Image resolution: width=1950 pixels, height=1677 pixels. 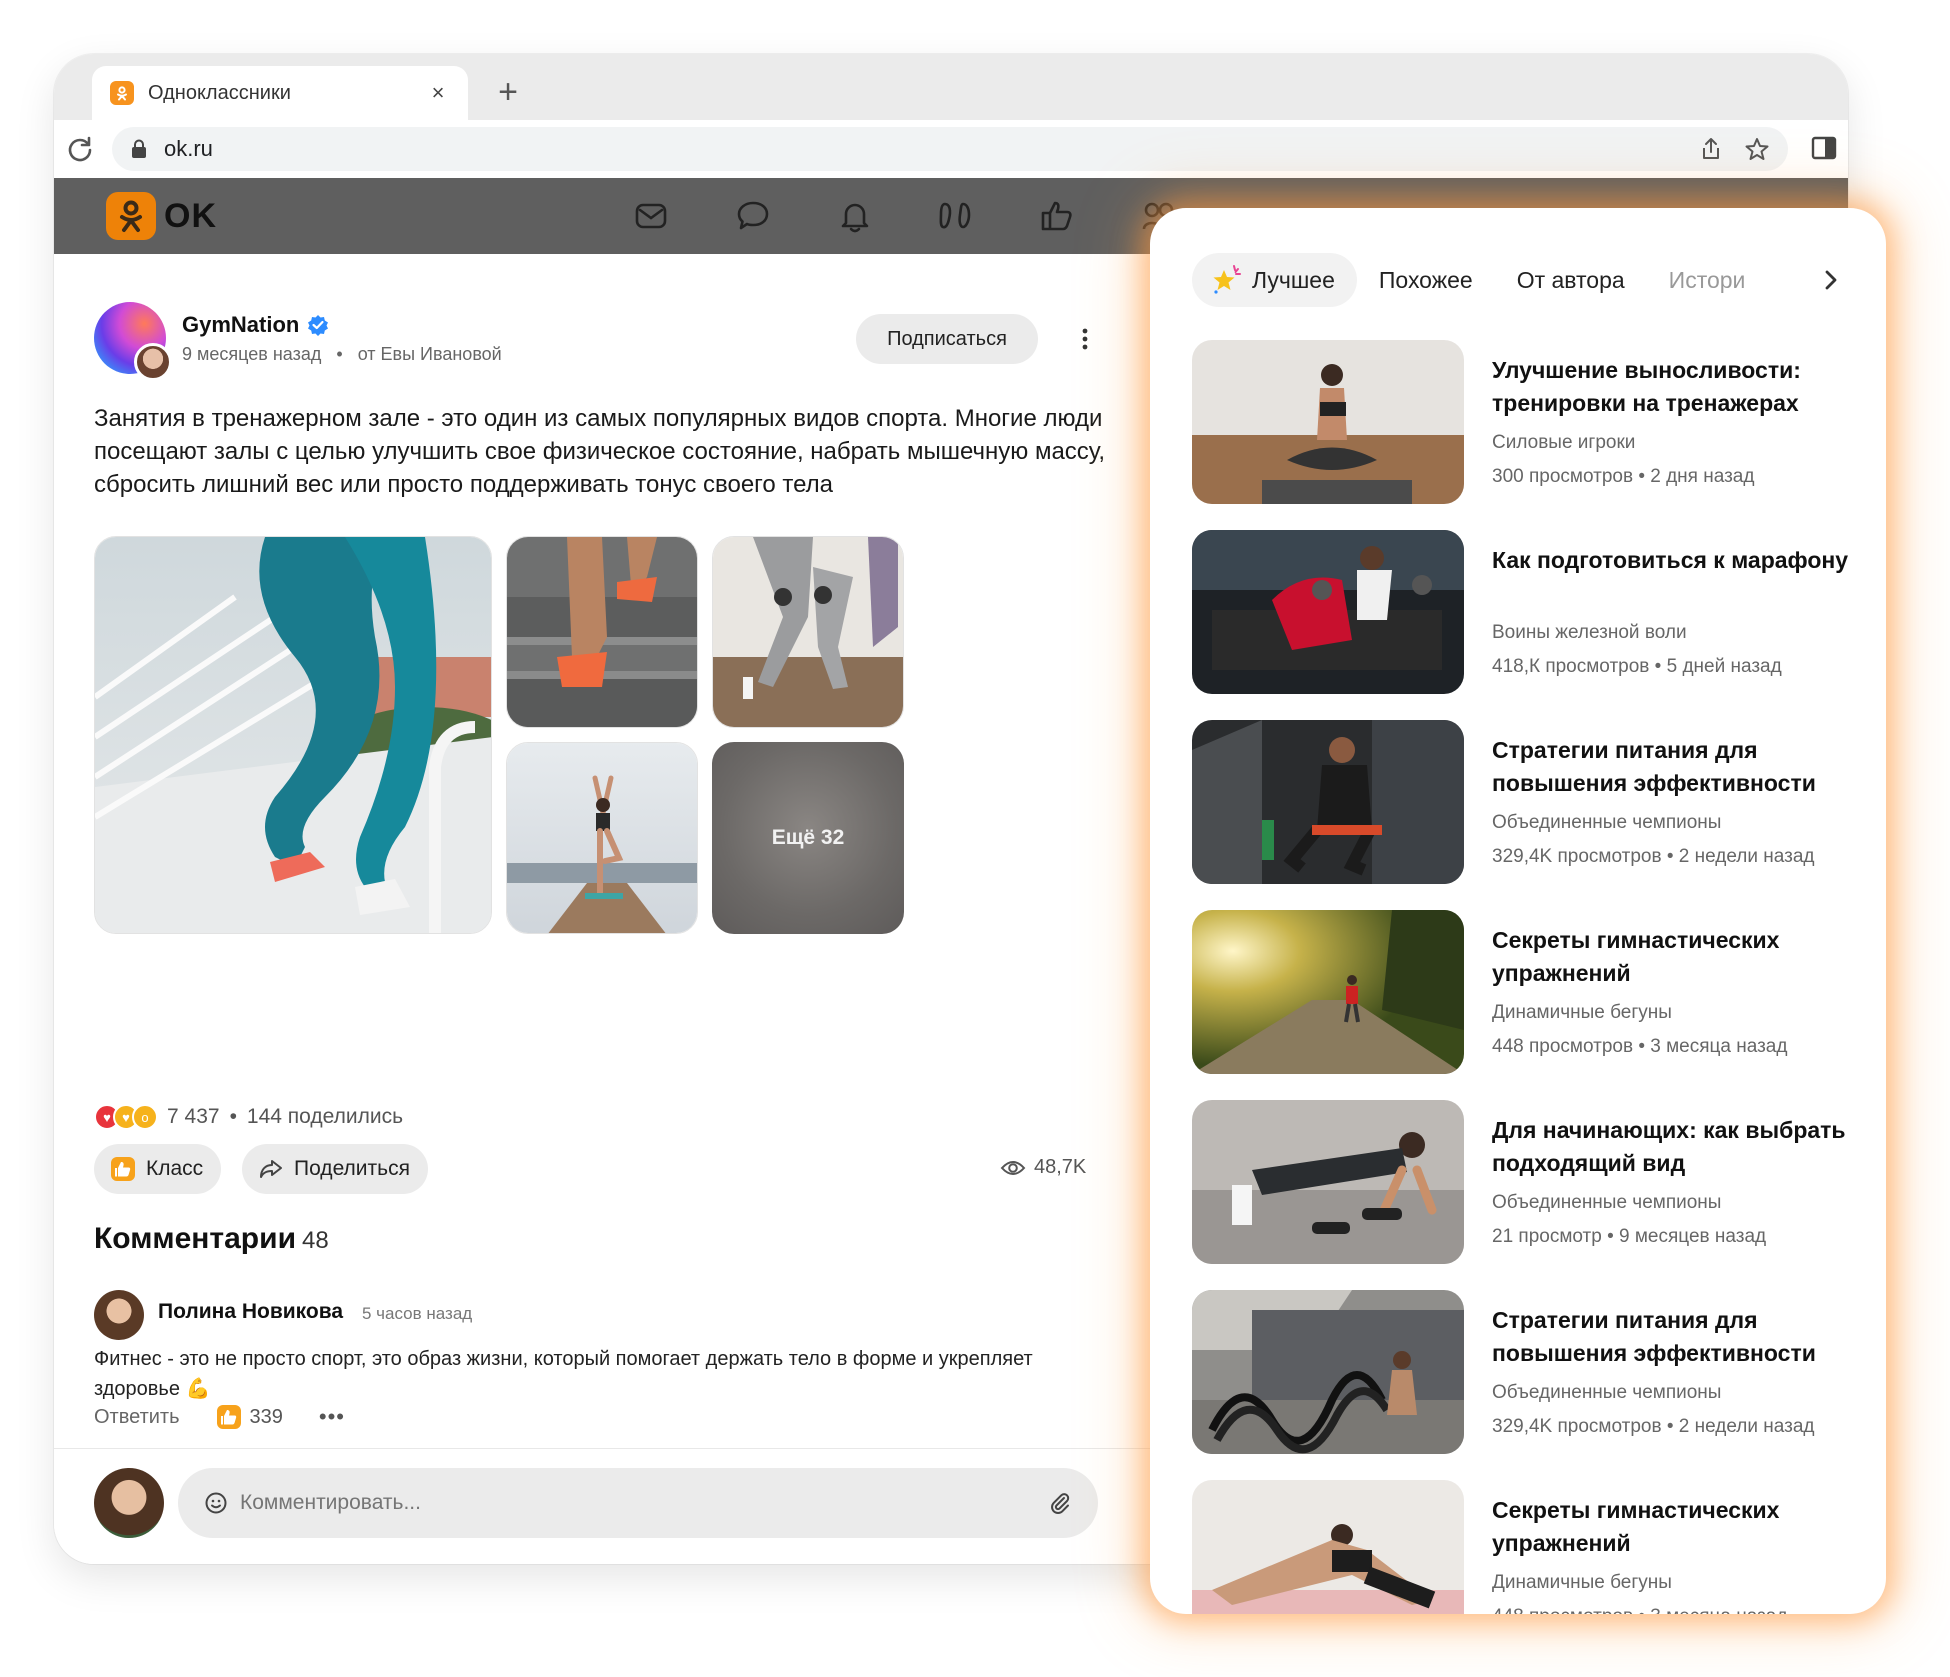 I want to click on bell-icon, so click(x=855, y=216).